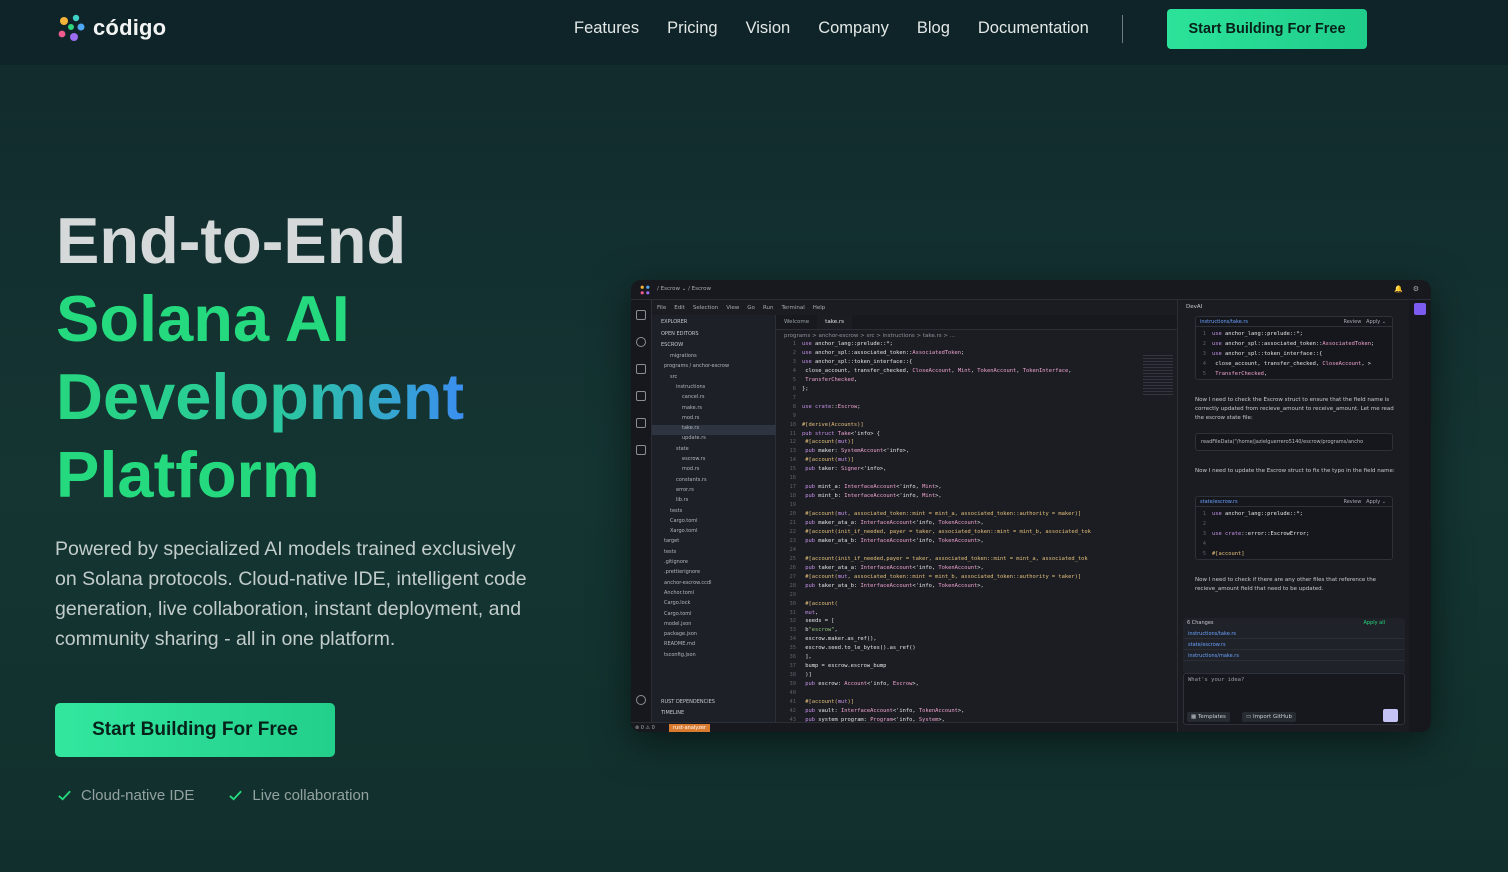 This screenshot has height=872, width=1508. What do you see at coordinates (641, 342) in the screenshot?
I see `search-icon` at bounding box center [641, 342].